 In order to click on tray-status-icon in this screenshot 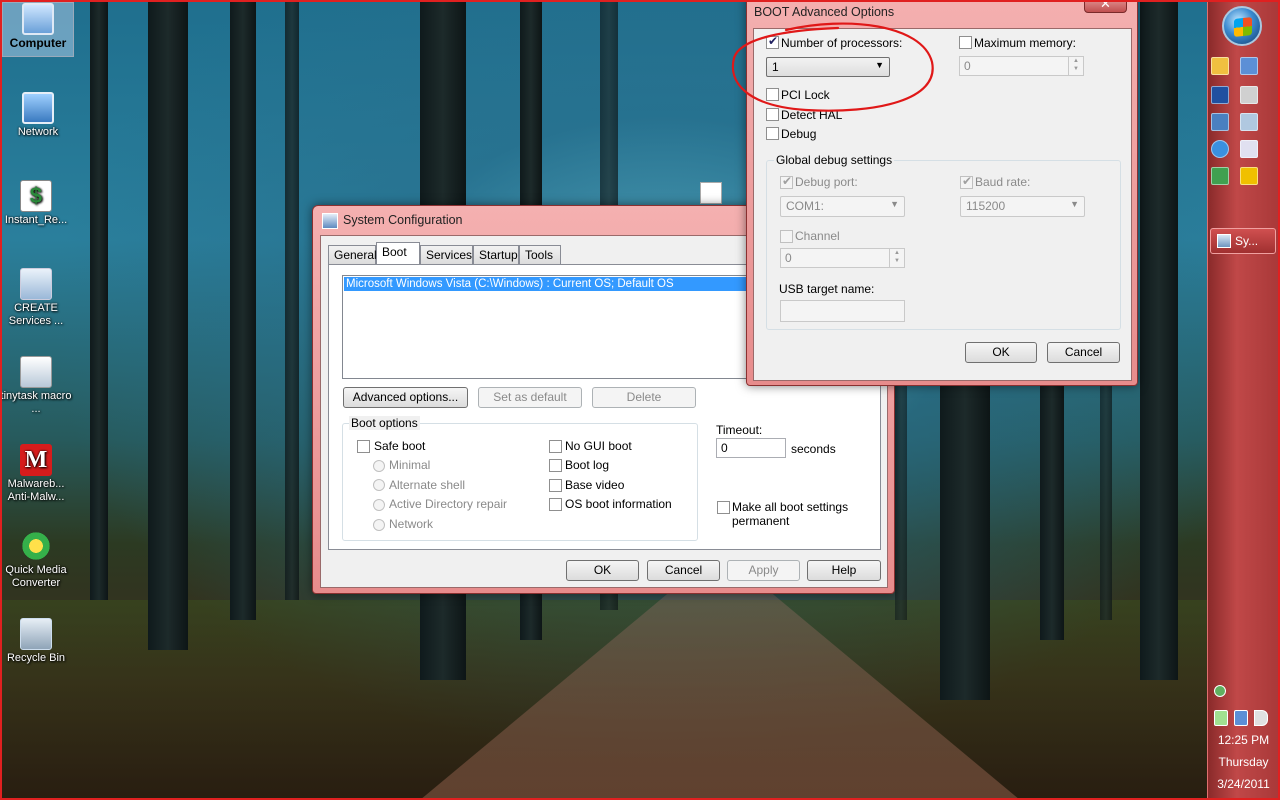, I will do `click(1220, 691)`.